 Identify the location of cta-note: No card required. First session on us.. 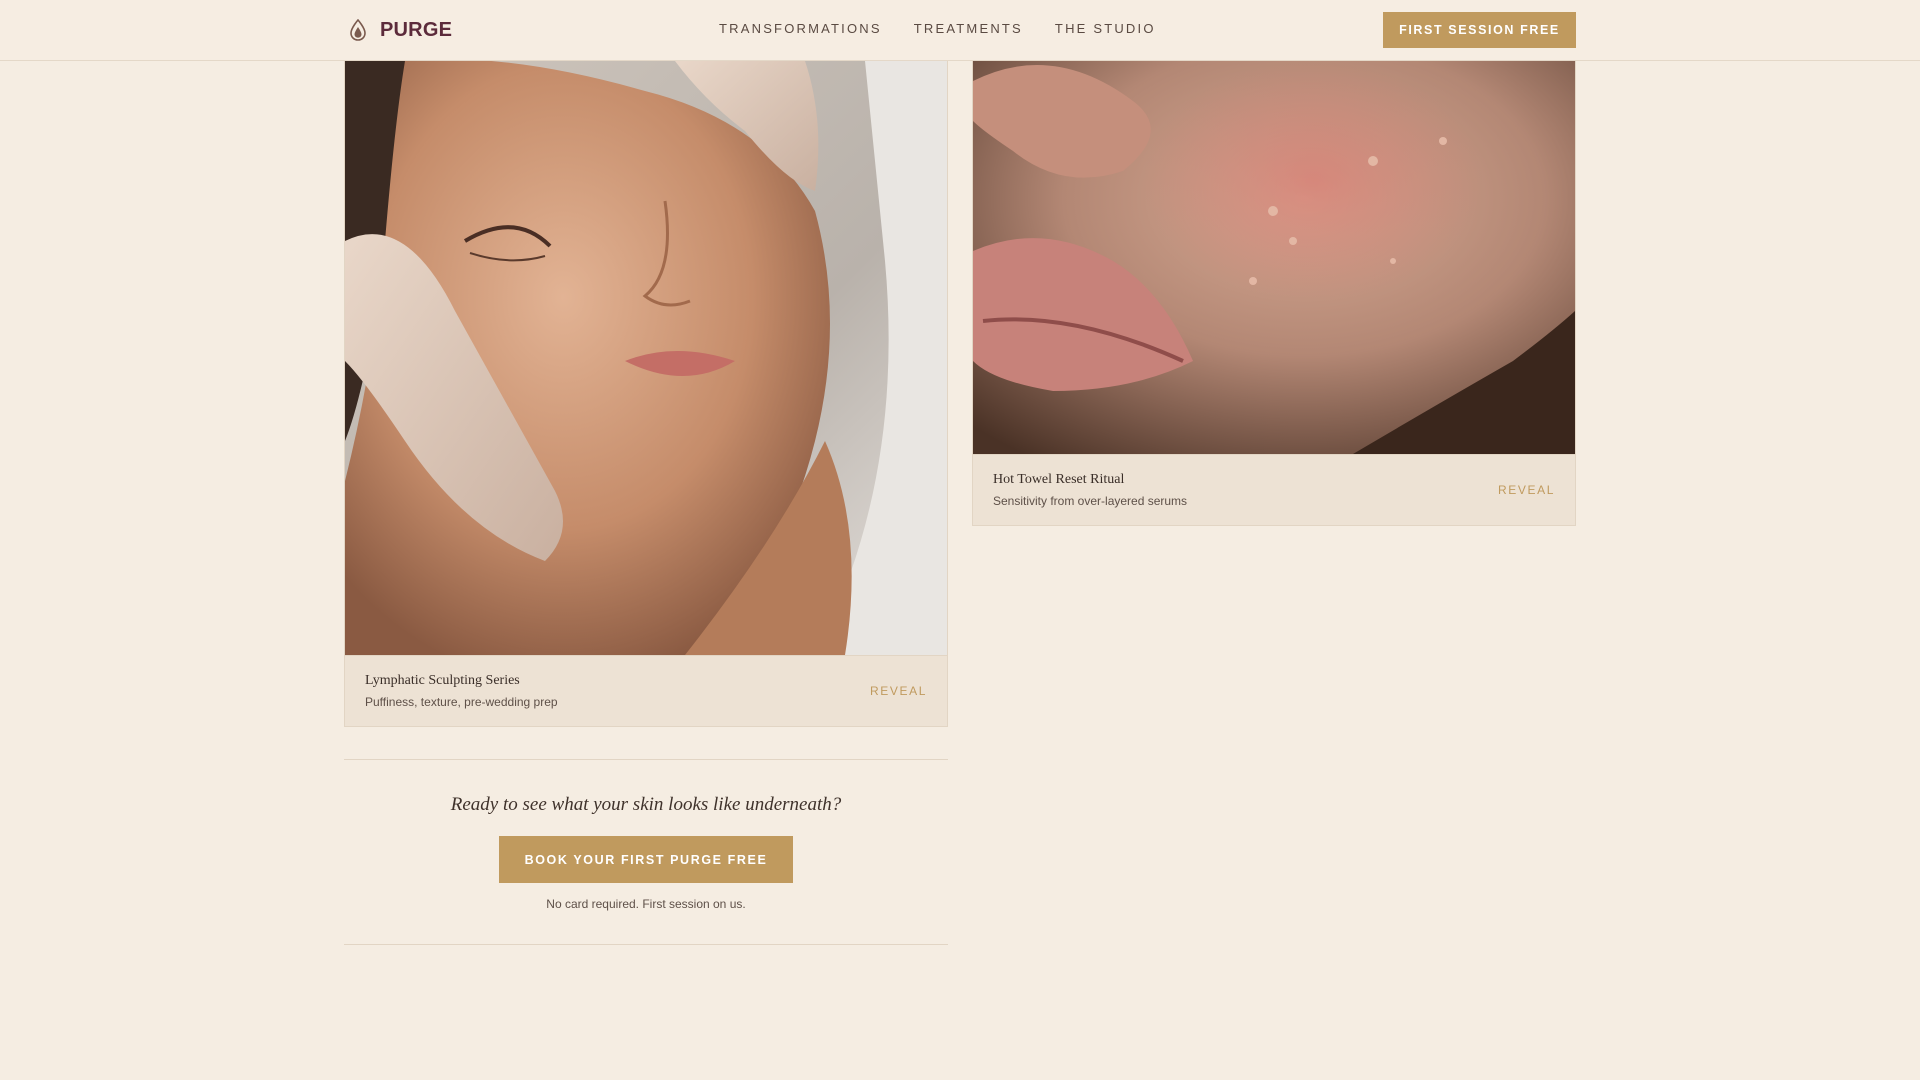
(646, 904).